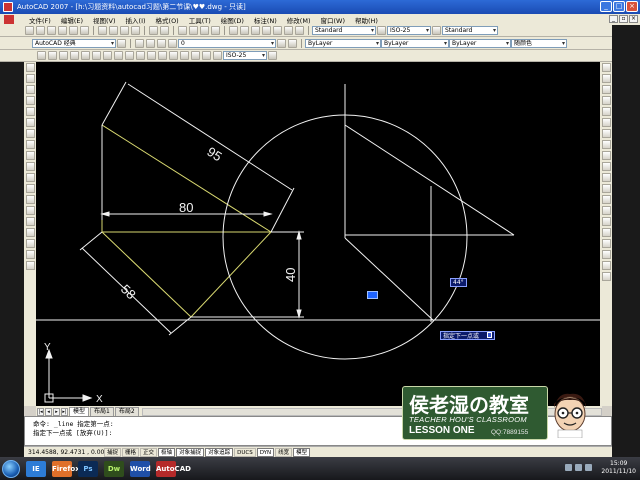 This screenshot has width=640, height=480. I want to click on layer-manager-icon, so click(139, 43).